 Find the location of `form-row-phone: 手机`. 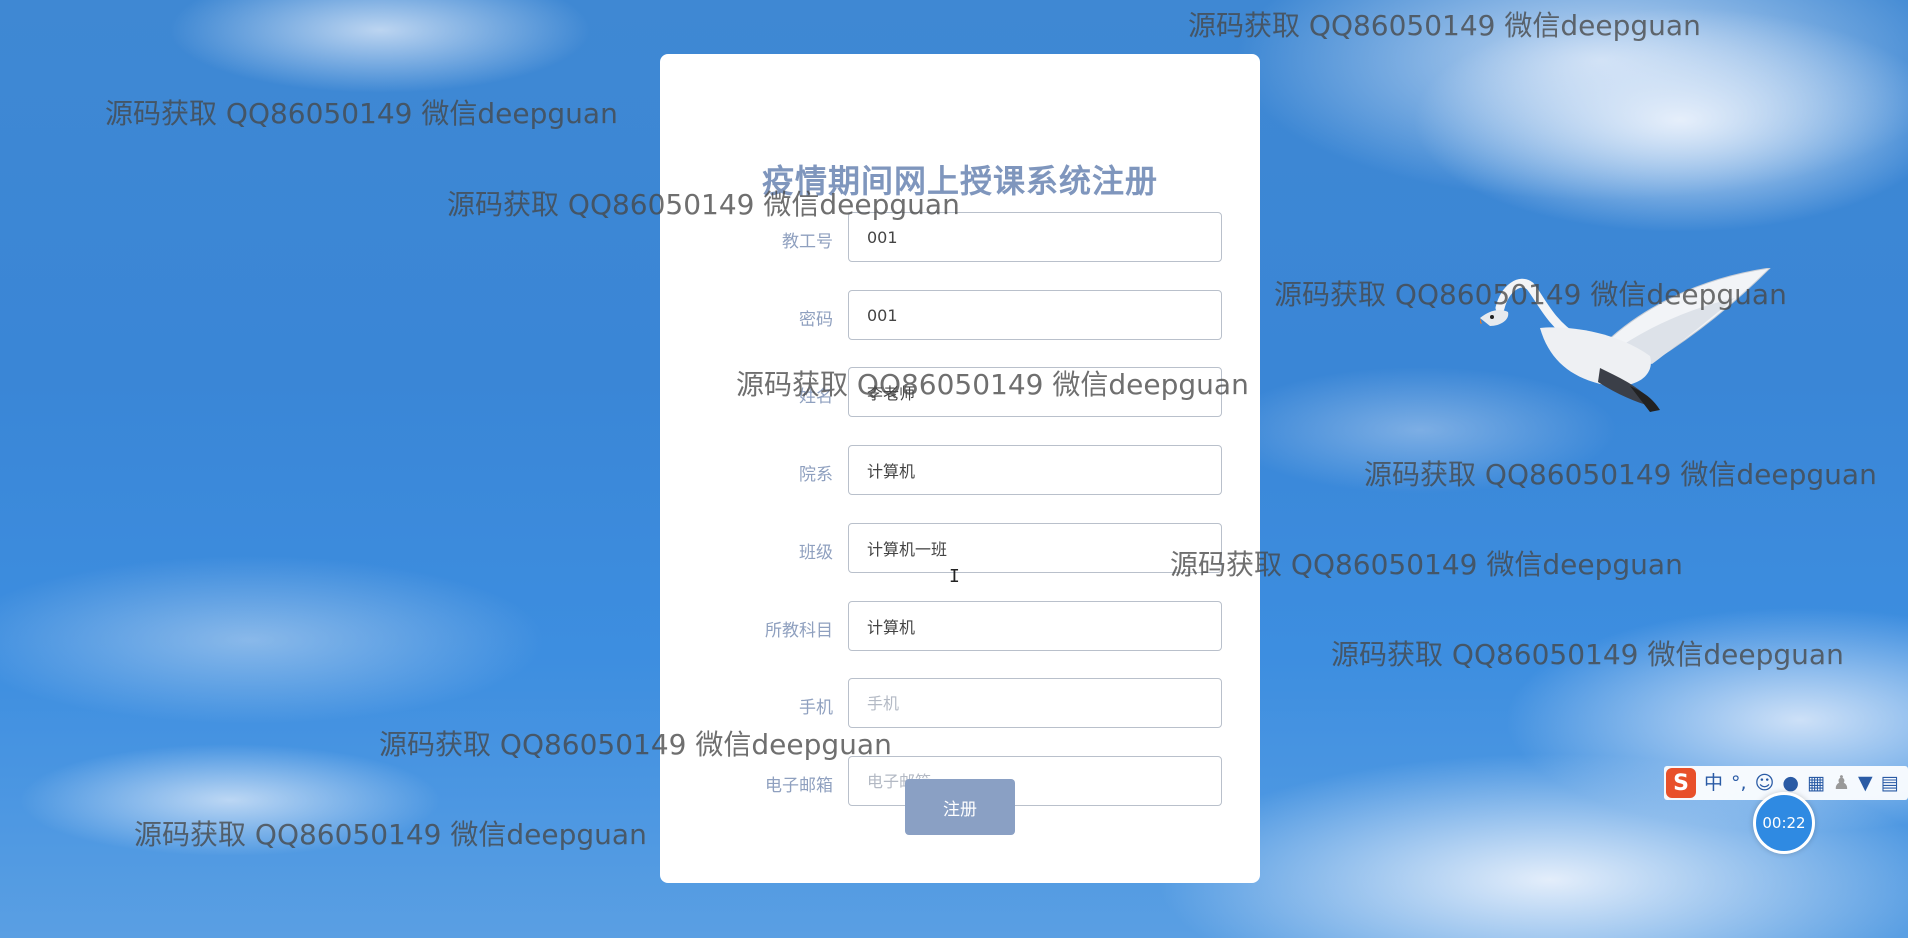

form-row-phone: 手机 is located at coordinates (960, 703).